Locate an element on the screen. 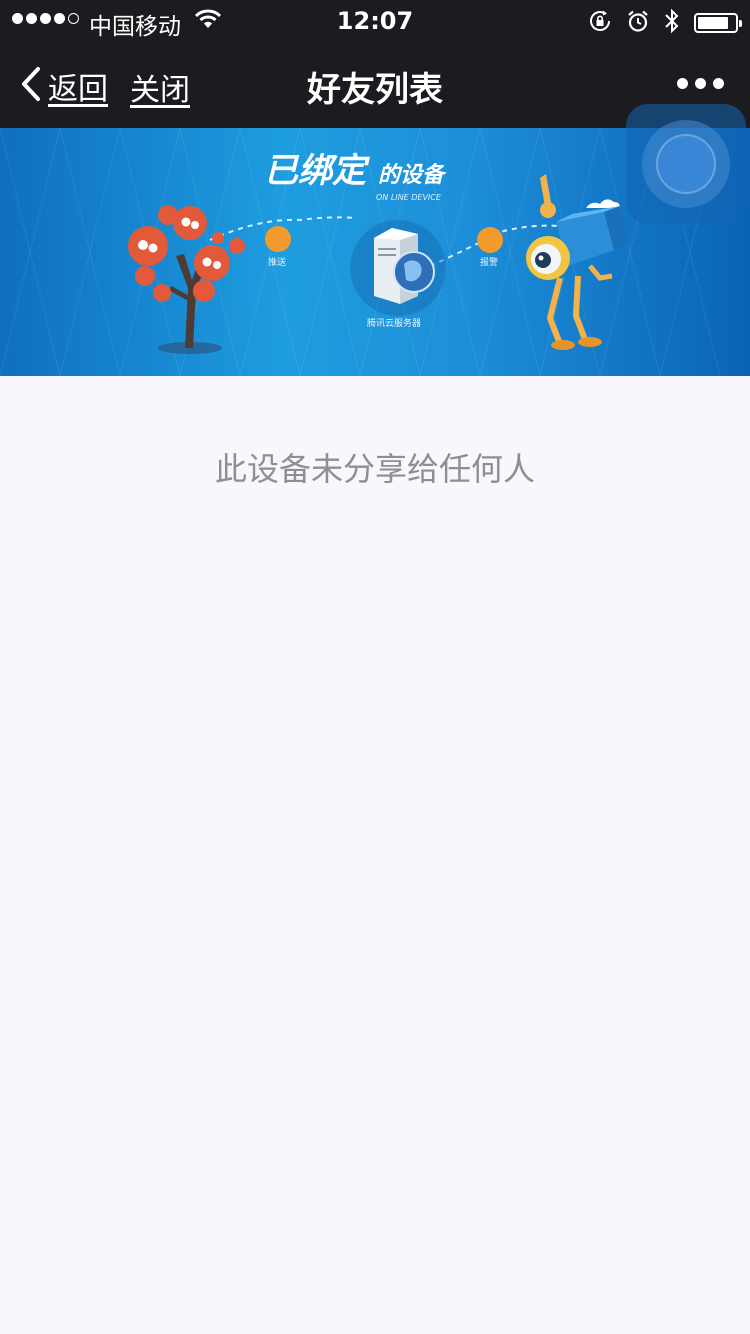 The width and height of the screenshot is (750, 1334). battery-icon is located at coordinates (718, 23).